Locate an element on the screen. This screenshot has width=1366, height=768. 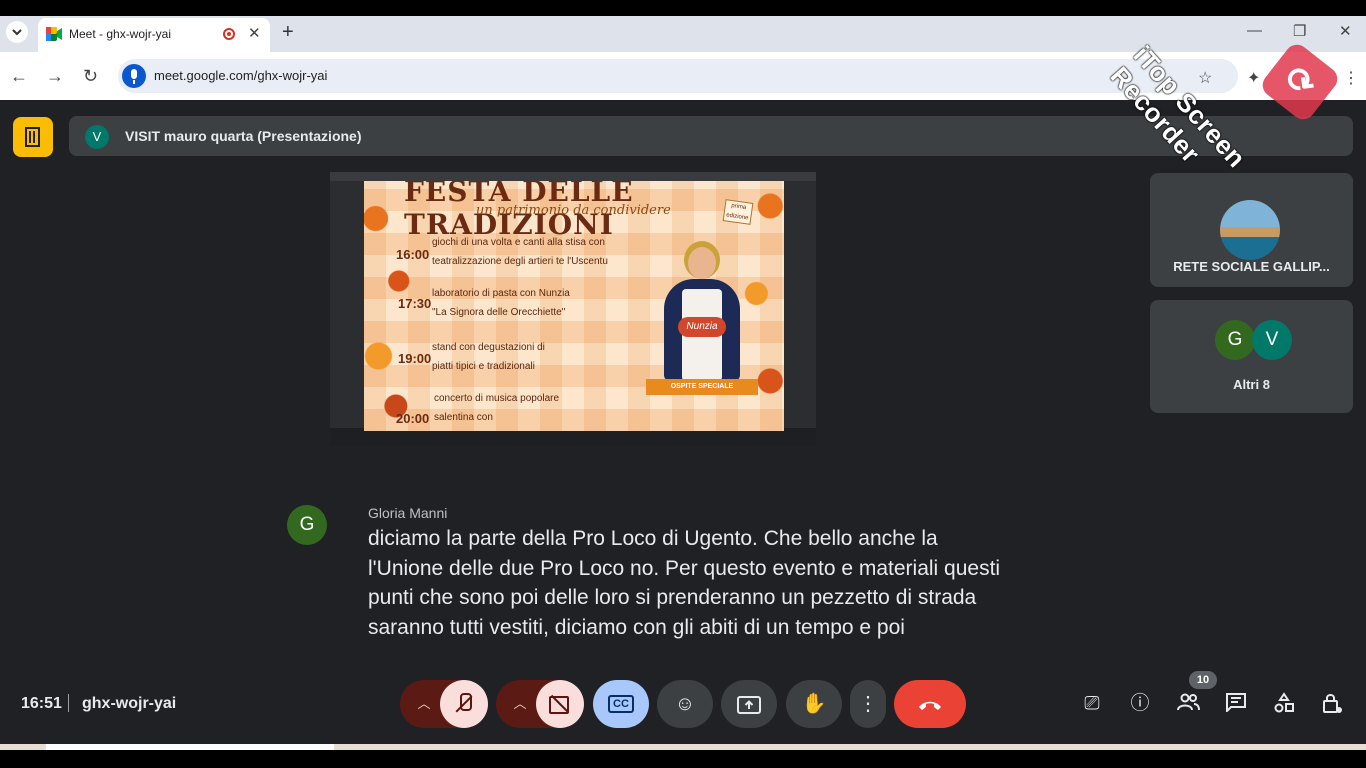
schedule-time: 16:00 is located at coordinates (413, 254).